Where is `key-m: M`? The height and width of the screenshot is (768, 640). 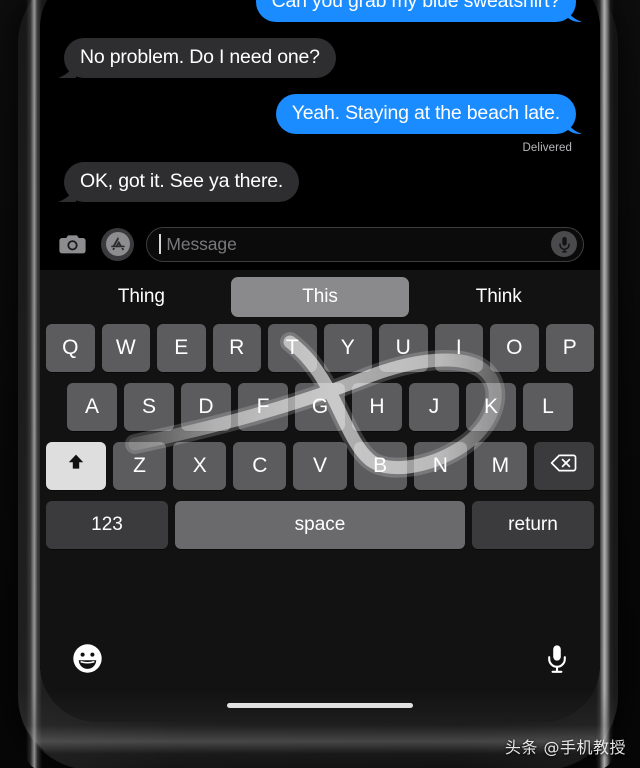
key-m: M is located at coordinates (500, 466).